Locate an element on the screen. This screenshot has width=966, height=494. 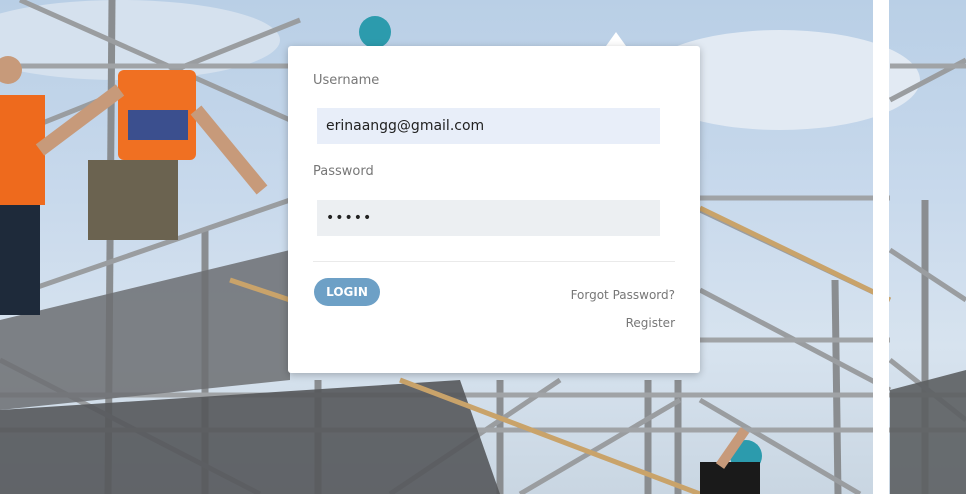
forgot-password-link: Forgot Password? is located at coordinates (623, 295).